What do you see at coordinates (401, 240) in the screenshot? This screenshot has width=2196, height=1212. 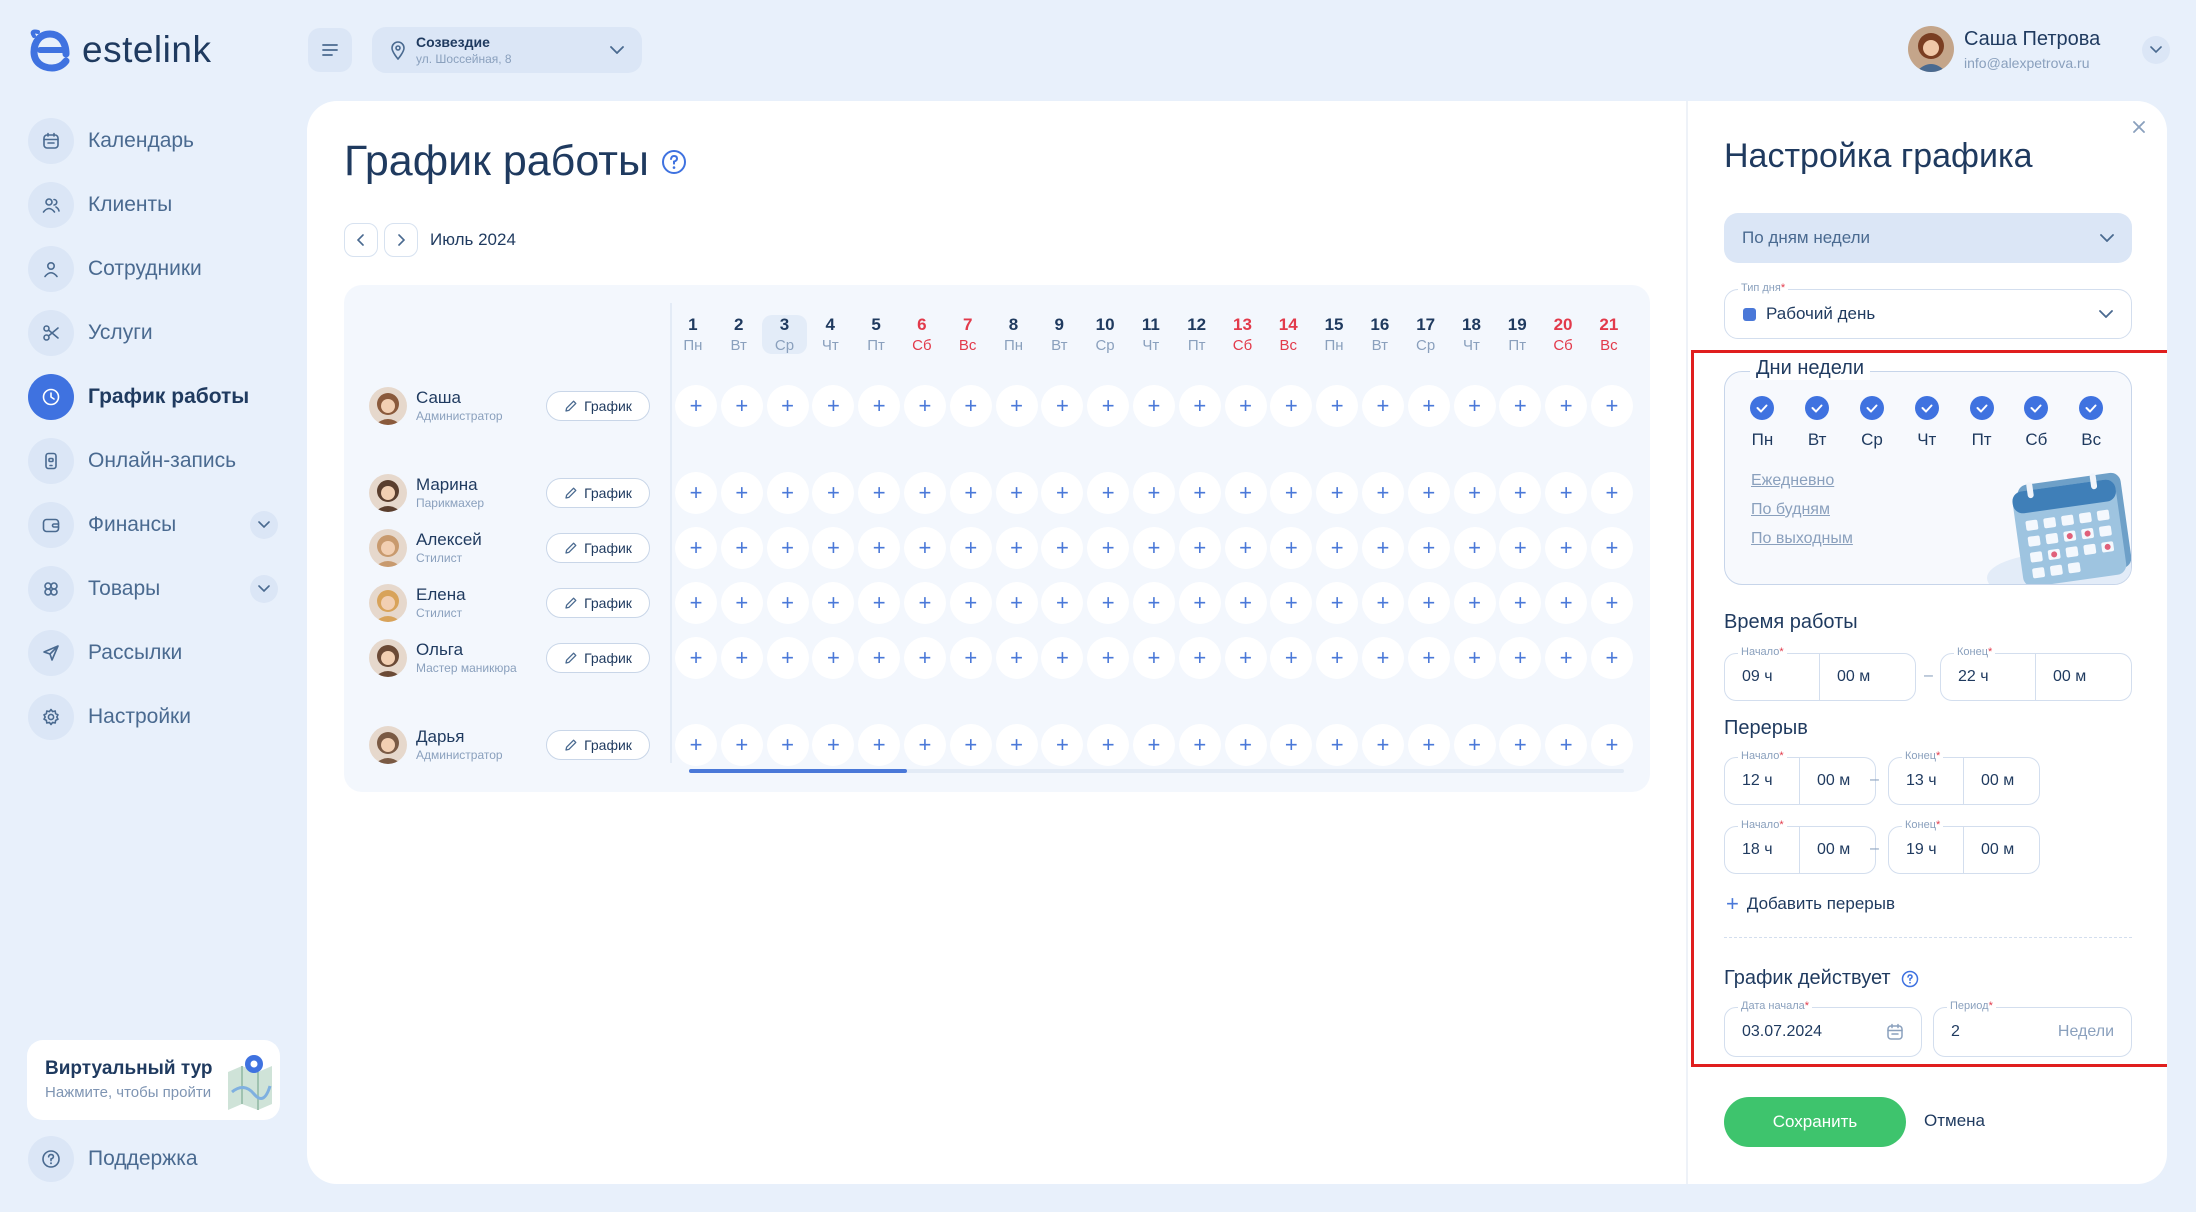 I see `next-month-button` at bounding box center [401, 240].